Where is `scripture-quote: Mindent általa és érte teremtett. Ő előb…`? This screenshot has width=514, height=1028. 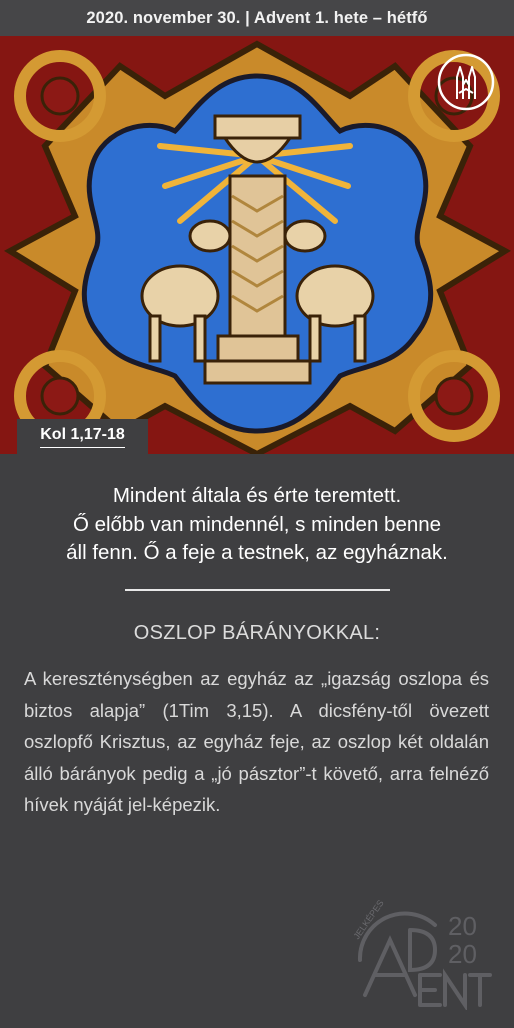 scripture-quote: Mindent általa és érte teremtett. Ő előb… is located at coordinates (257, 525).